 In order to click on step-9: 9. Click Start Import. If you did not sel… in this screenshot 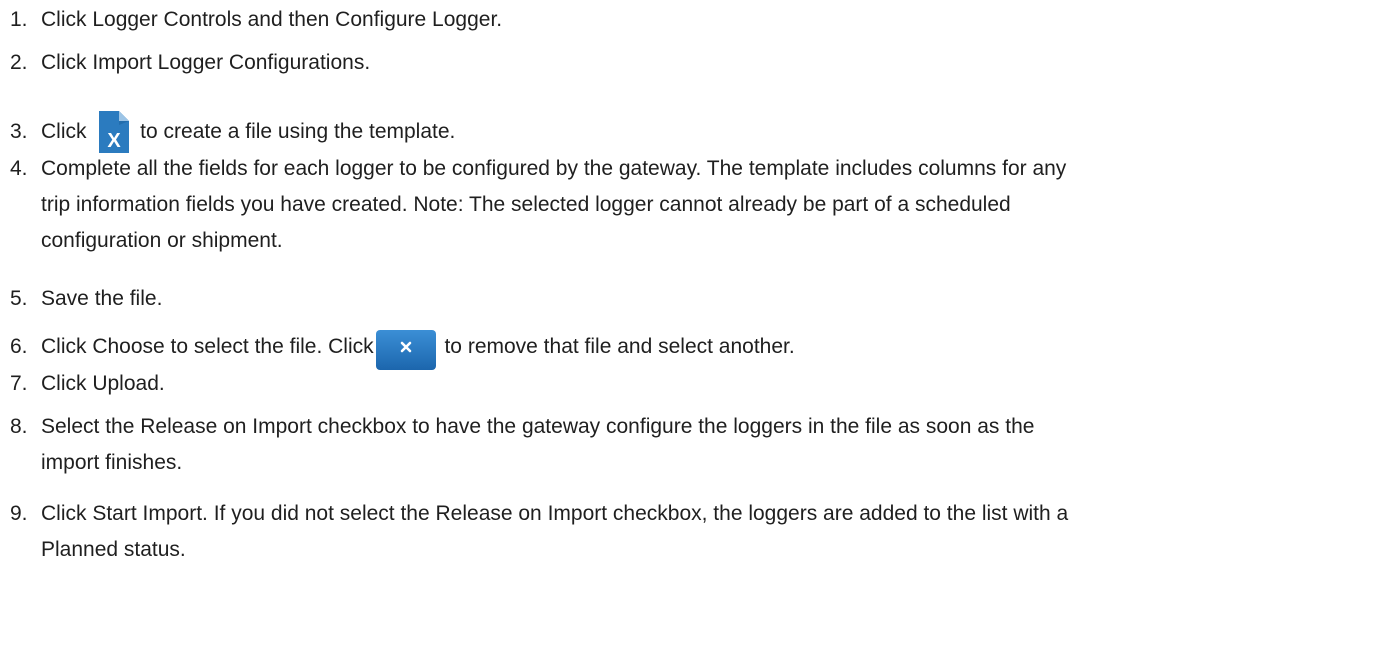, I will do `click(695, 532)`.